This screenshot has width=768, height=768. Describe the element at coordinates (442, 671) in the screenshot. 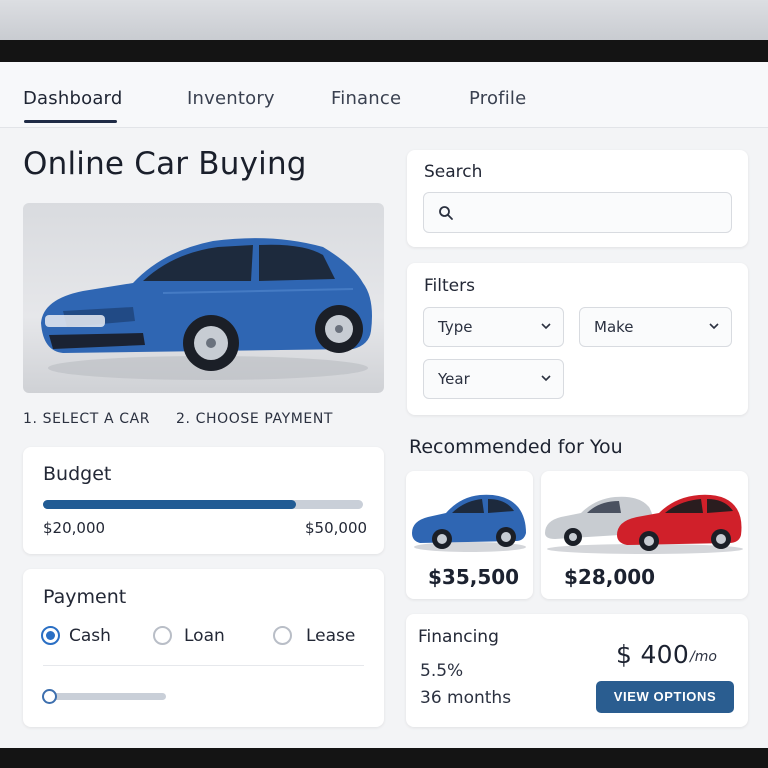

I see `financing-rate: 5.5%` at that location.